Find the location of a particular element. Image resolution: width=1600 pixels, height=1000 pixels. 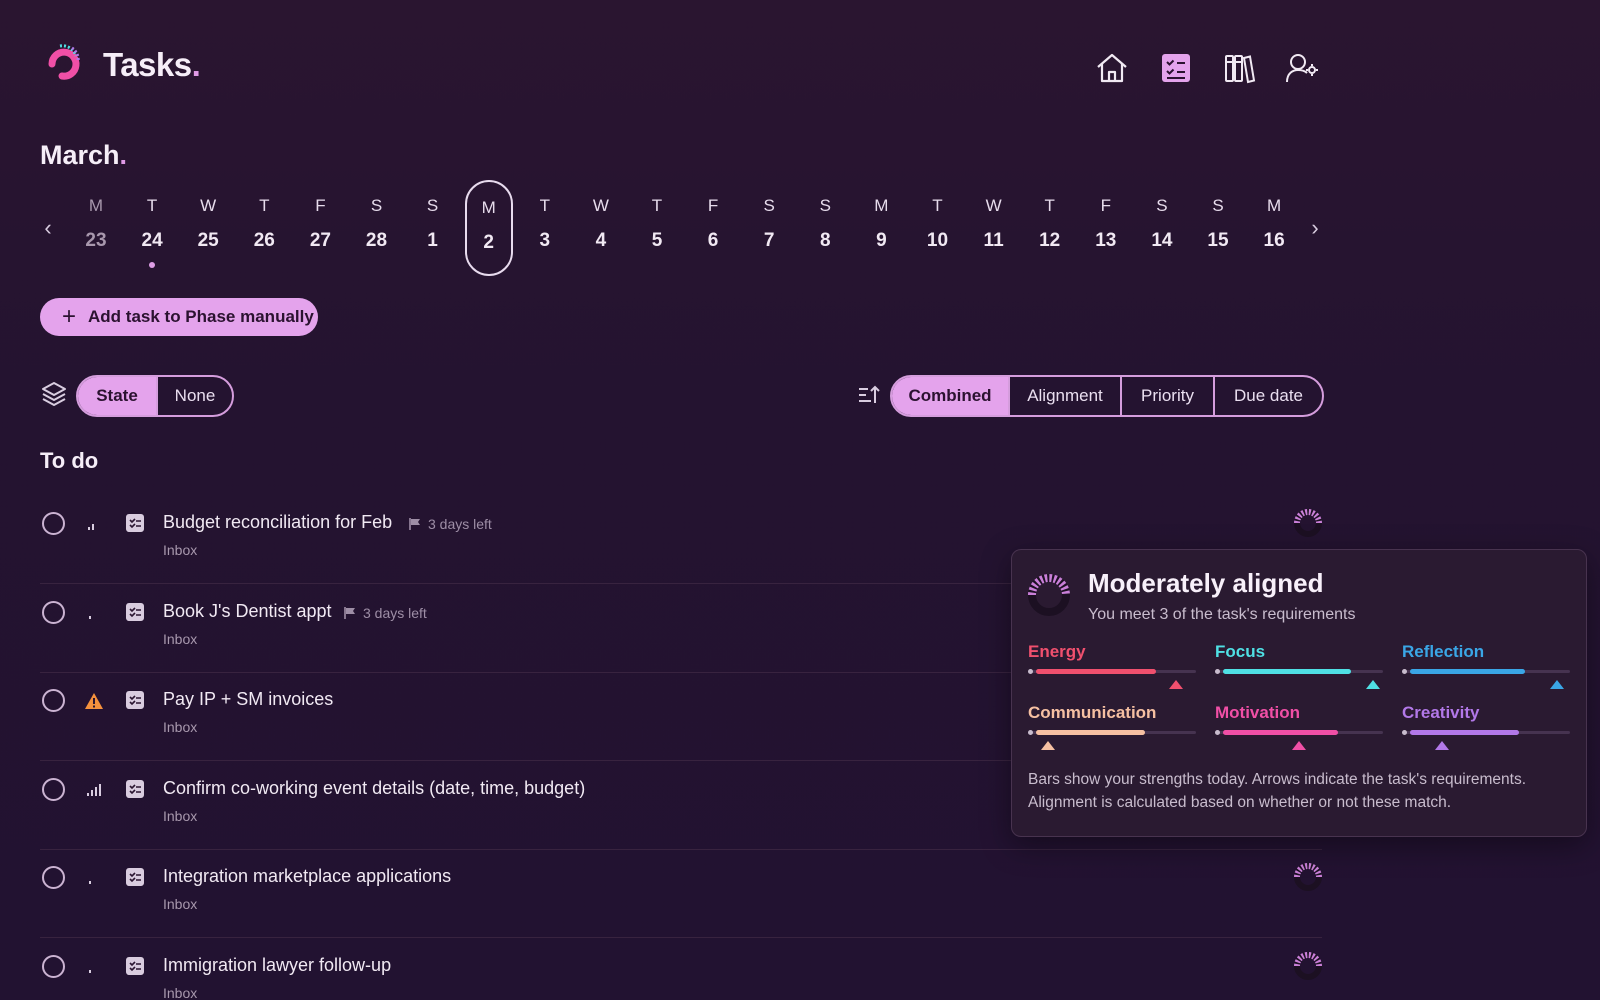

calendar-day: W 11 is located at coordinates (994, 228).